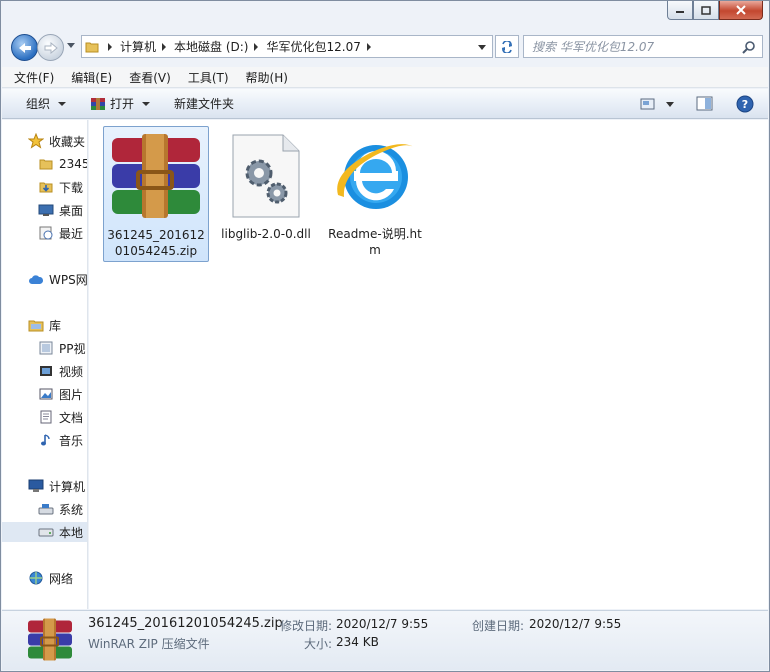  Describe the element at coordinates (71, 417) in the screenshot. I see `sidebar-item-label: 文档` at that location.